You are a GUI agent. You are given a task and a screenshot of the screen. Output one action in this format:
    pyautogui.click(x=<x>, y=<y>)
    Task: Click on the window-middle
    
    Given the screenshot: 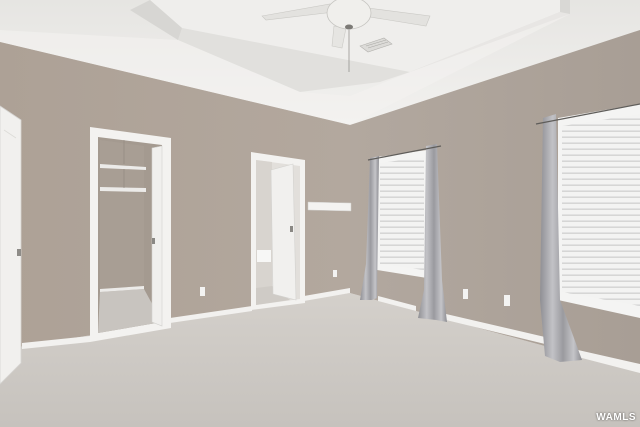 What is the action you would take?
    pyautogui.click(x=402, y=214)
    